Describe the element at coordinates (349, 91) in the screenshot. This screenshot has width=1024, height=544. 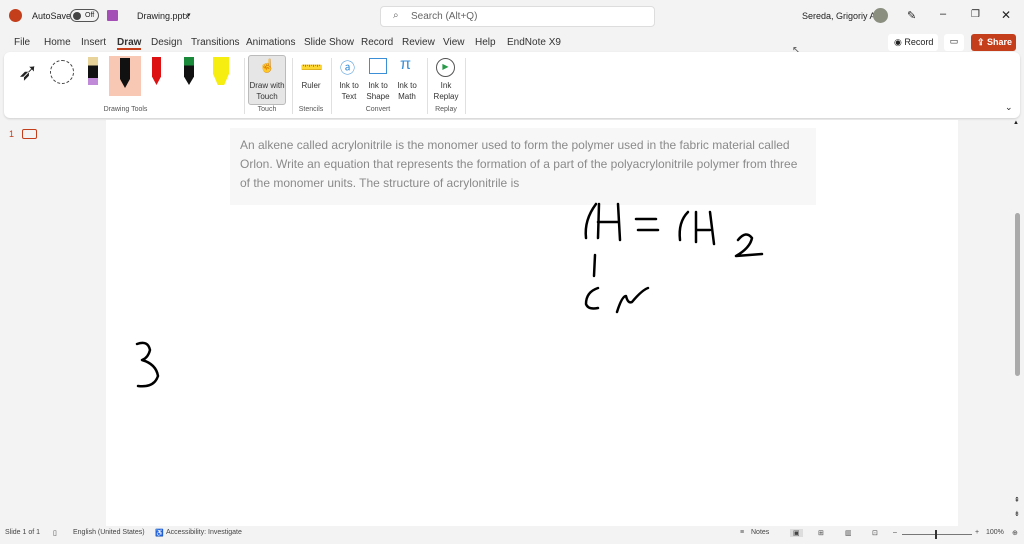
I see `ink-to-text-label: Ink to Text` at that location.